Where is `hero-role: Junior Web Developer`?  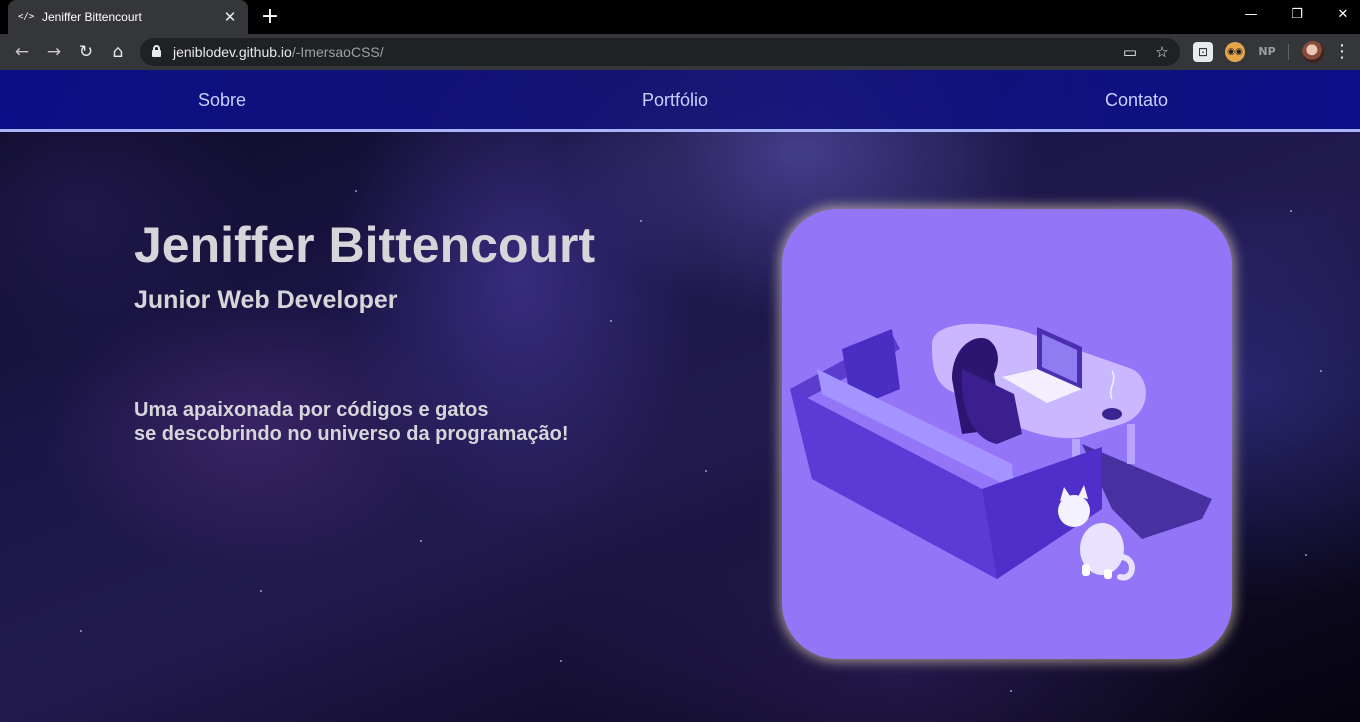
hero-role: Junior Web Developer is located at coordinates (266, 300).